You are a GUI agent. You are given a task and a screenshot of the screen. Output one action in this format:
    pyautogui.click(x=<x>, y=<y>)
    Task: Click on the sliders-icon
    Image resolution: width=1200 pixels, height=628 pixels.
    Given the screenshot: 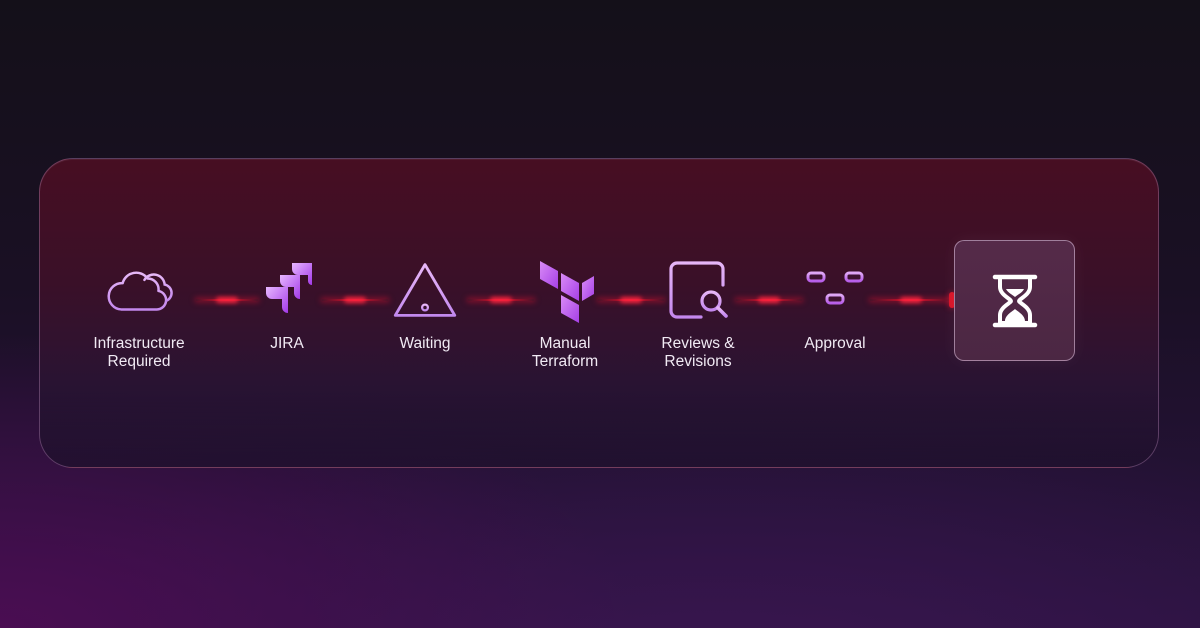 What is the action you would take?
    pyautogui.click(x=835, y=290)
    